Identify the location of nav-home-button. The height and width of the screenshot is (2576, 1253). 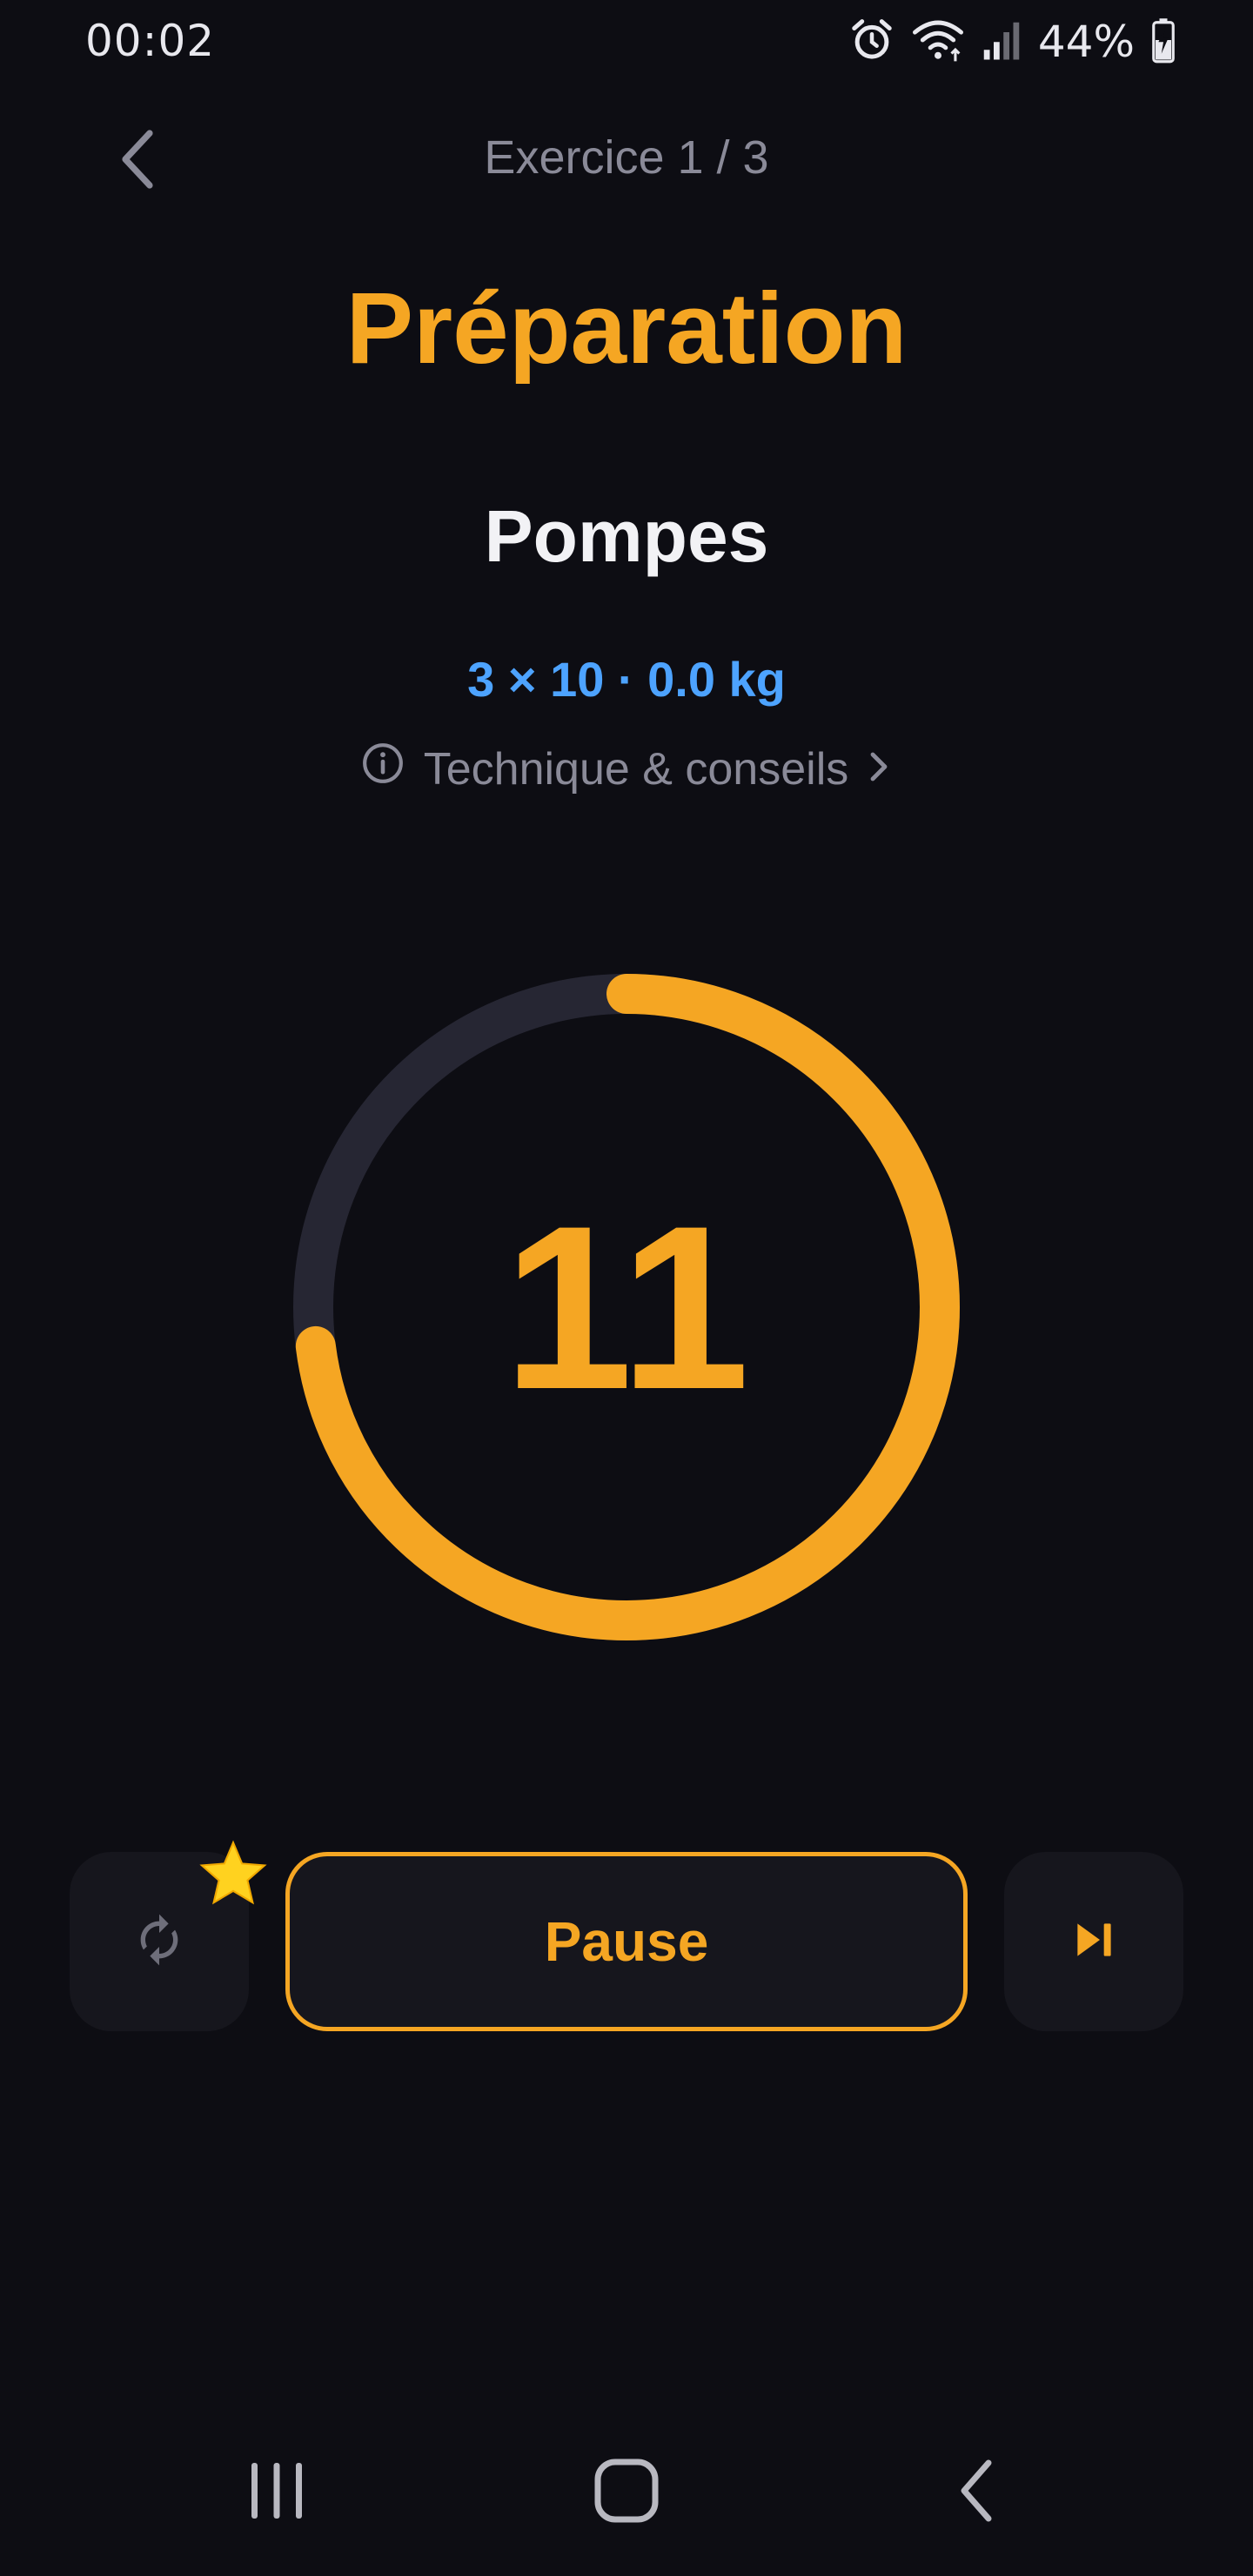
(626, 2492).